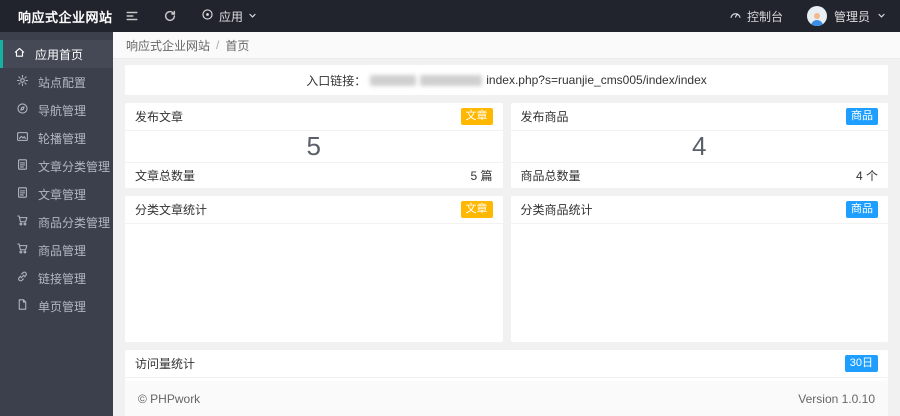  I want to click on sidebar-item-goods-category: 商品分类管理, so click(56, 222).